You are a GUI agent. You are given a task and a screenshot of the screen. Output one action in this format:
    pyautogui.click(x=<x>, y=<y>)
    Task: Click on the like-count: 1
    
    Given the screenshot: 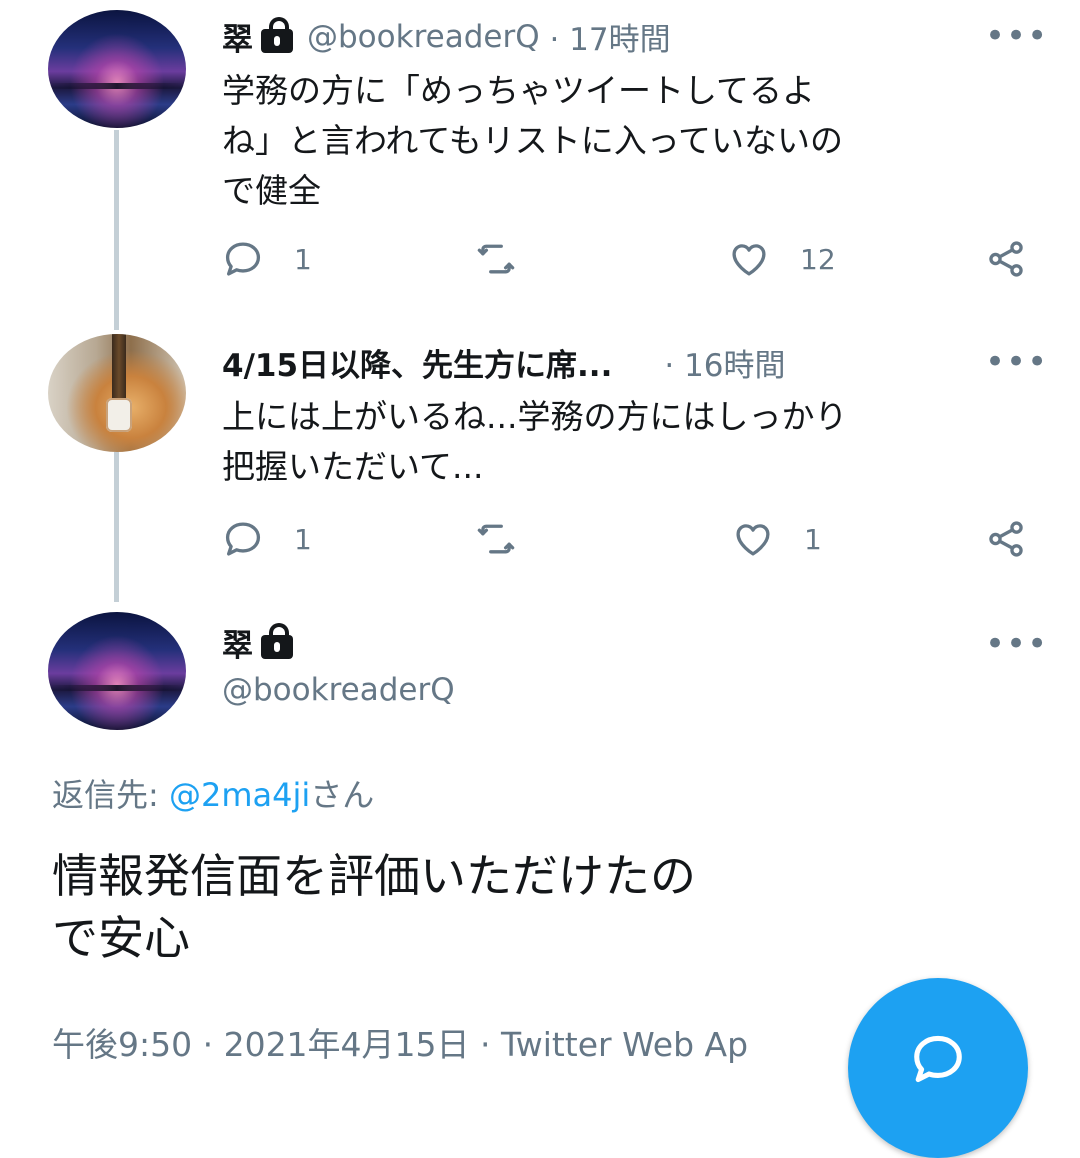 What is the action you would take?
    pyautogui.click(x=813, y=539)
    